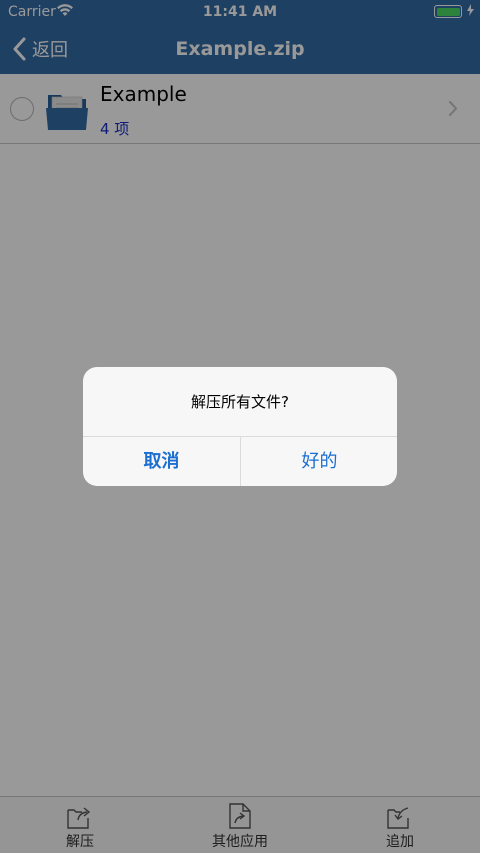 Image resolution: width=480 pixels, height=853 pixels. I want to click on cancel-button: 取消, so click(161, 461).